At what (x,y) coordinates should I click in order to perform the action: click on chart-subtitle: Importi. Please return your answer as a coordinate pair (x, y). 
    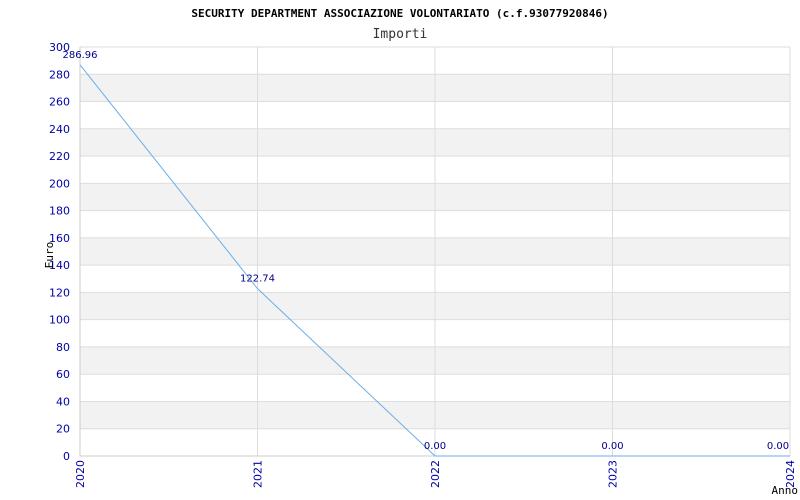
    Looking at the image, I should click on (400, 34).